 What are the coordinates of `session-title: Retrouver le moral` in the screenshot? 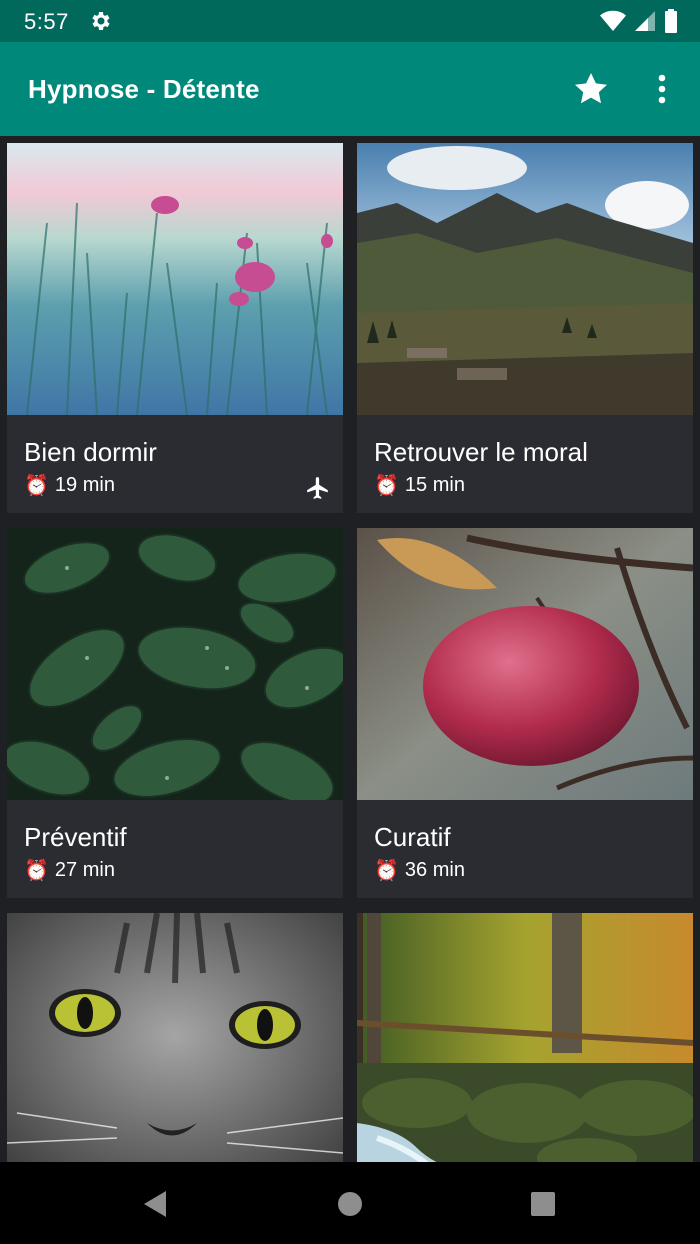 It's located at (481, 452).